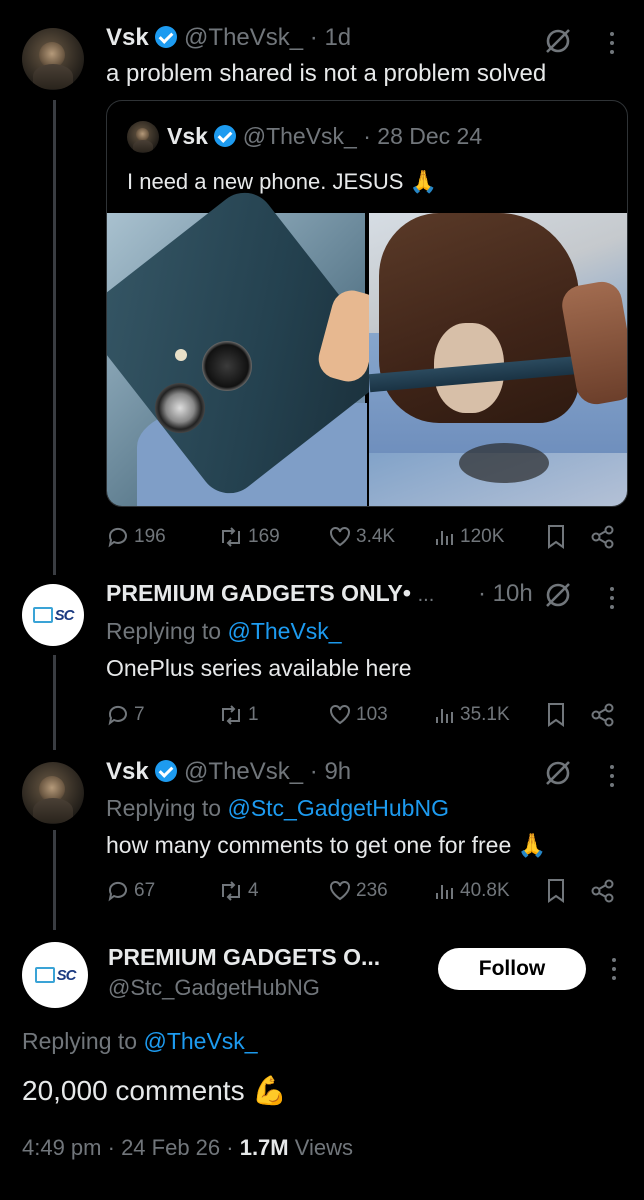 Image resolution: width=644 pixels, height=1200 pixels. I want to click on replying-handle-link: @Stc_GadgetHubNG, so click(338, 808).